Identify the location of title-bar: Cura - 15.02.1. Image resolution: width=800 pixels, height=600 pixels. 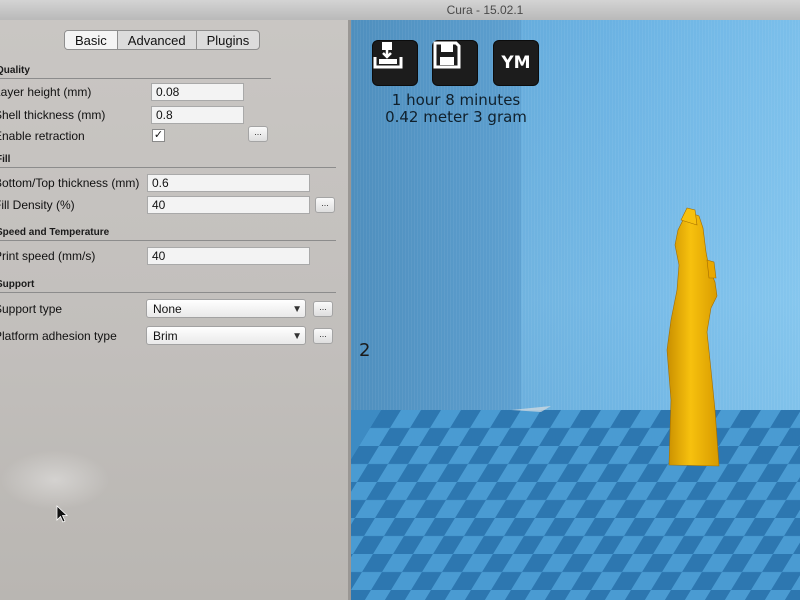
(400, 10).